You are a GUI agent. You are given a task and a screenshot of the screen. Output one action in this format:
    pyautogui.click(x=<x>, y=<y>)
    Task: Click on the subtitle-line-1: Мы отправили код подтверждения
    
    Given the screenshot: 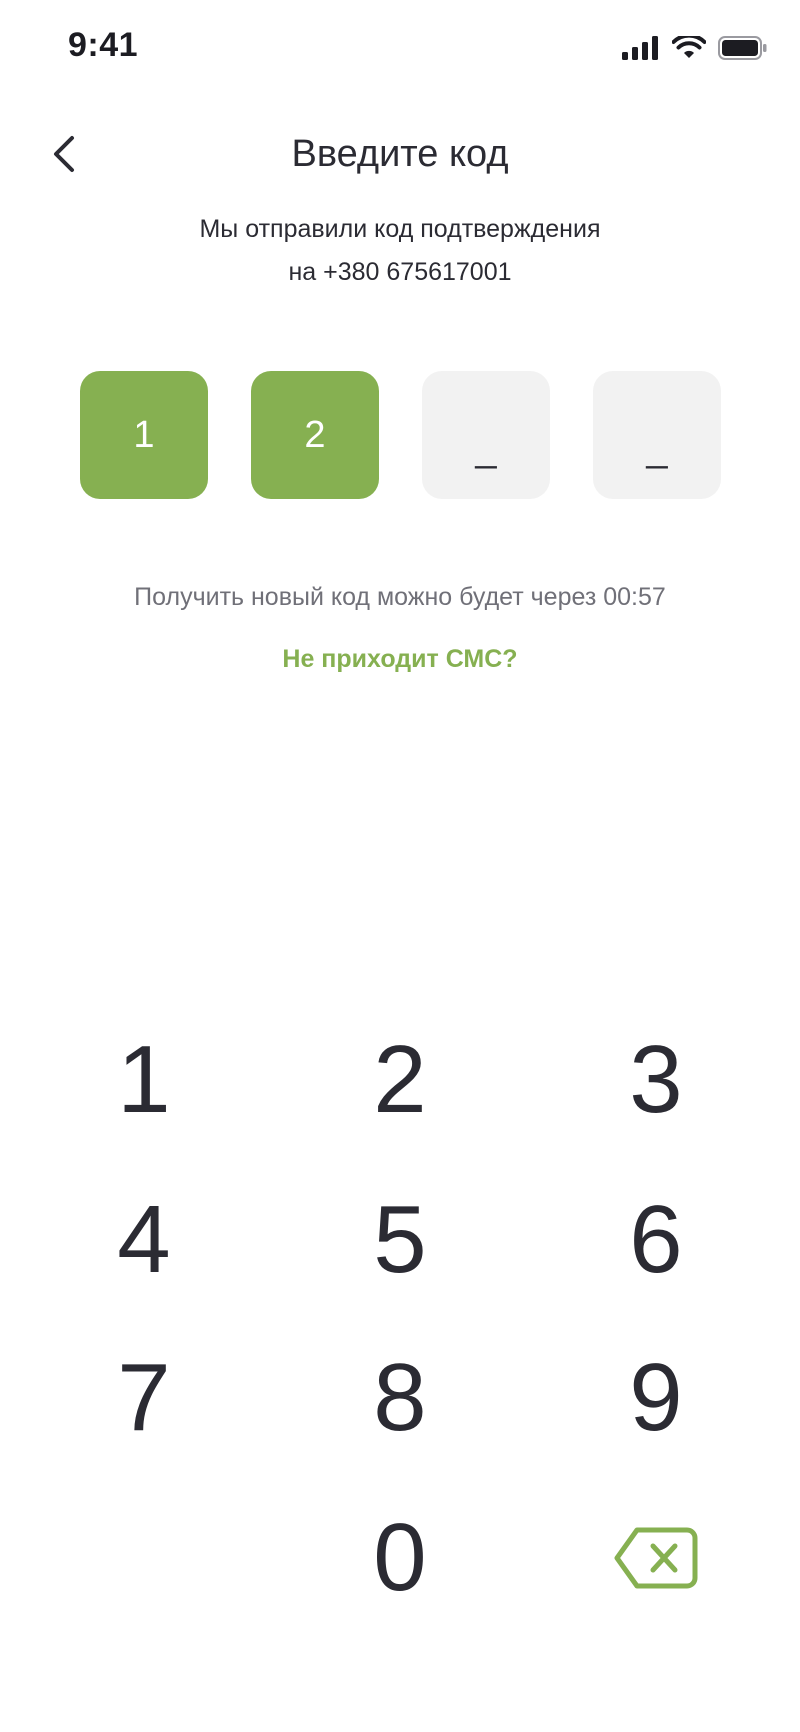 What is the action you would take?
    pyautogui.click(x=400, y=229)
    